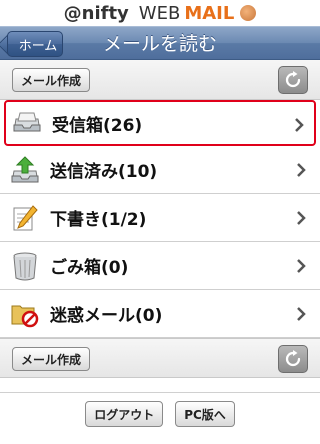 This screenshot has width=320, height=444. I want to click on footer-buttons: ログアウト PC版へ, so click(160, 414).